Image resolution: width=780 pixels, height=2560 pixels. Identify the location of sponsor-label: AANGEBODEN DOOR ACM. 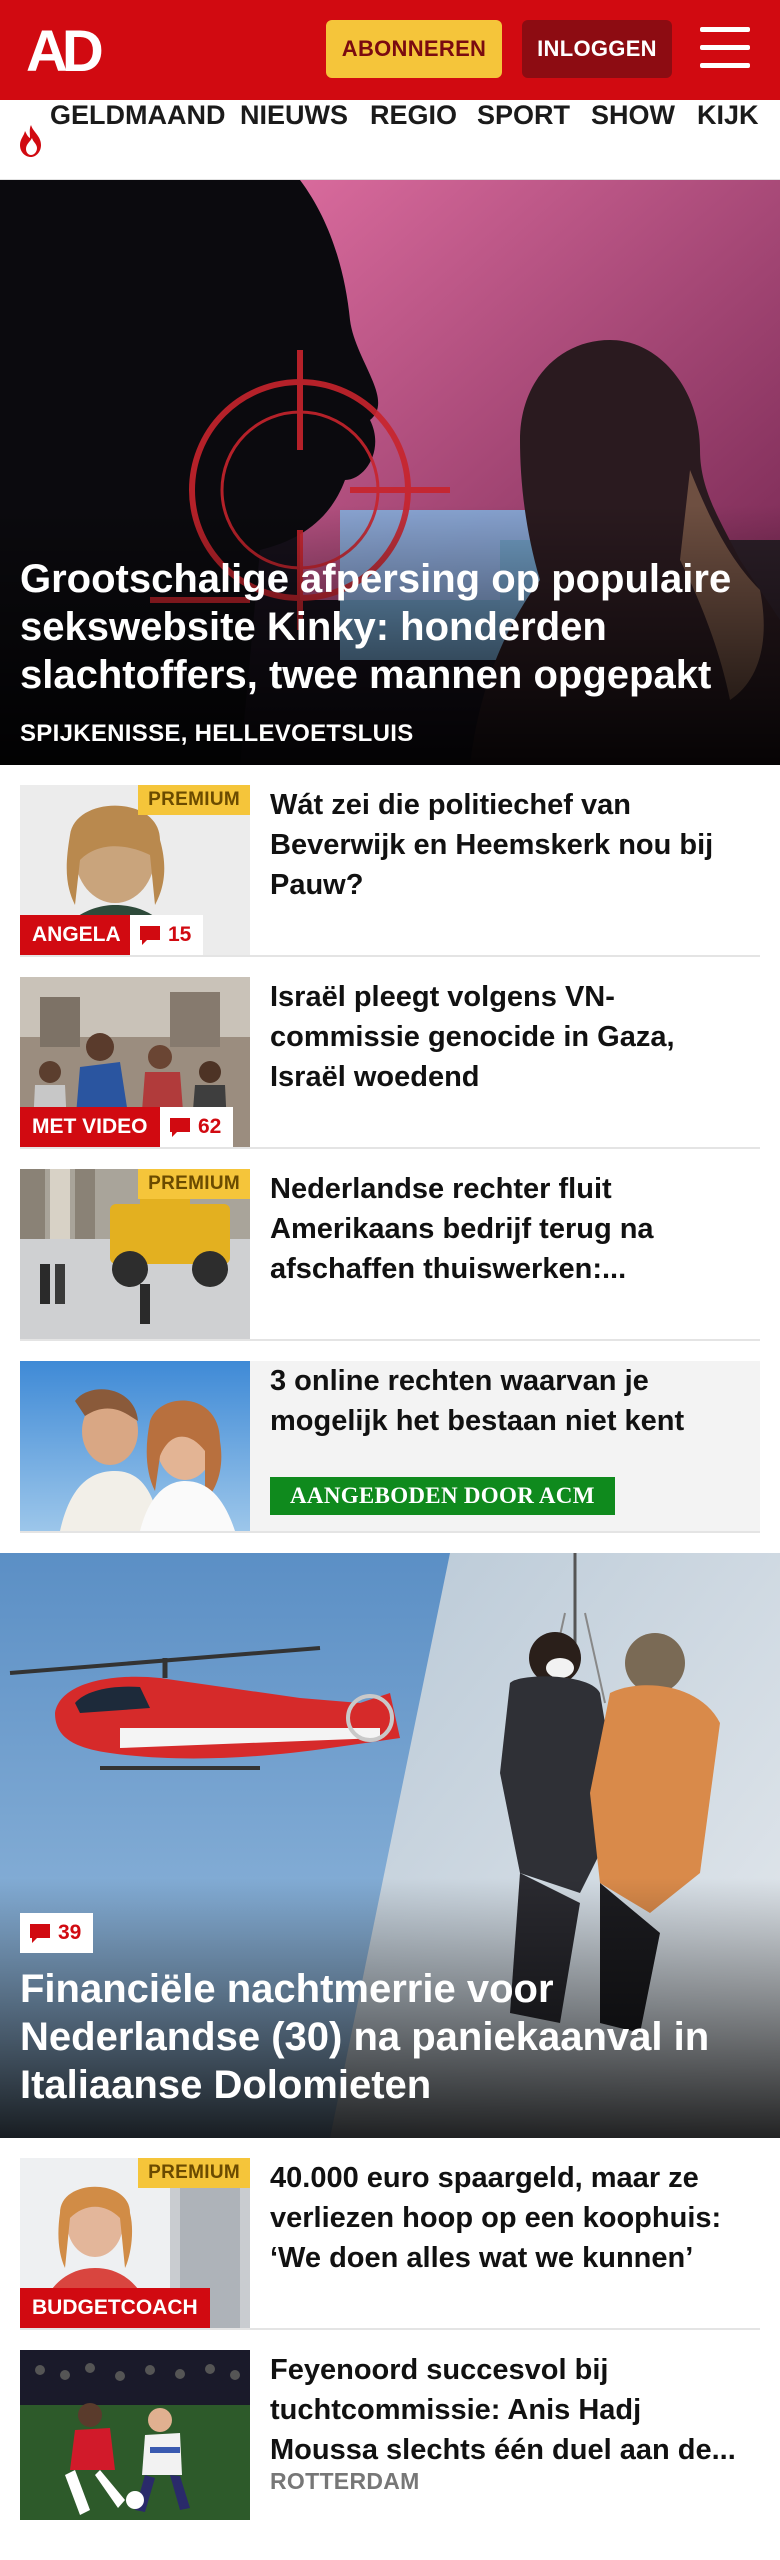
(442, 1496).